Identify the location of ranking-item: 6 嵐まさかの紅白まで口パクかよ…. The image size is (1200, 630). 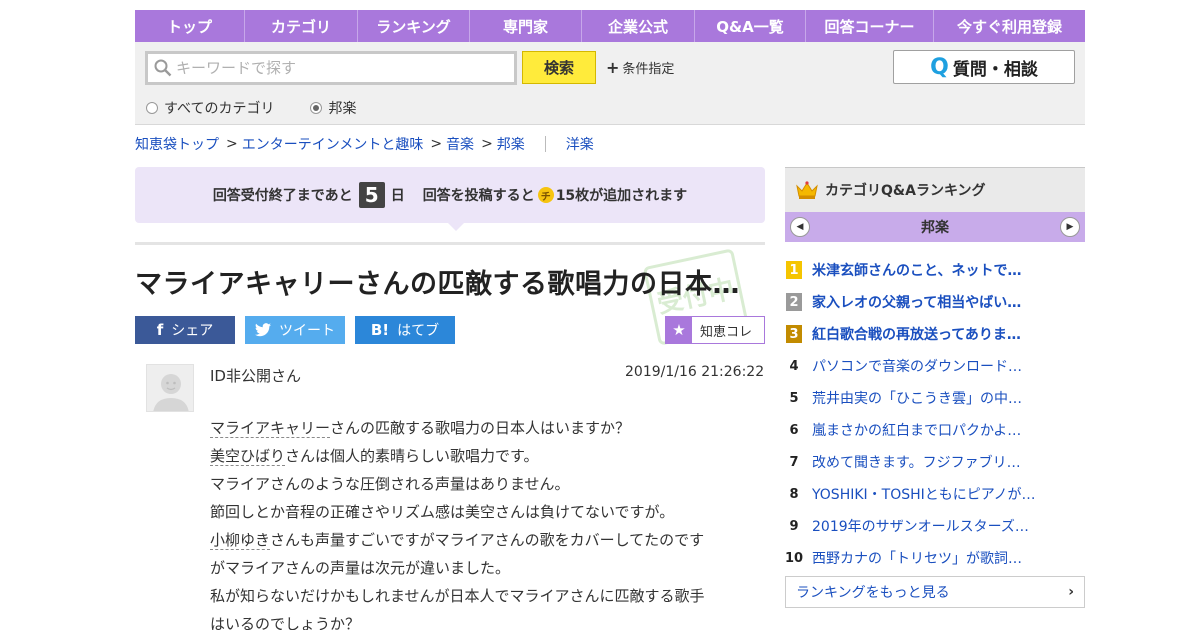
(935, 430).